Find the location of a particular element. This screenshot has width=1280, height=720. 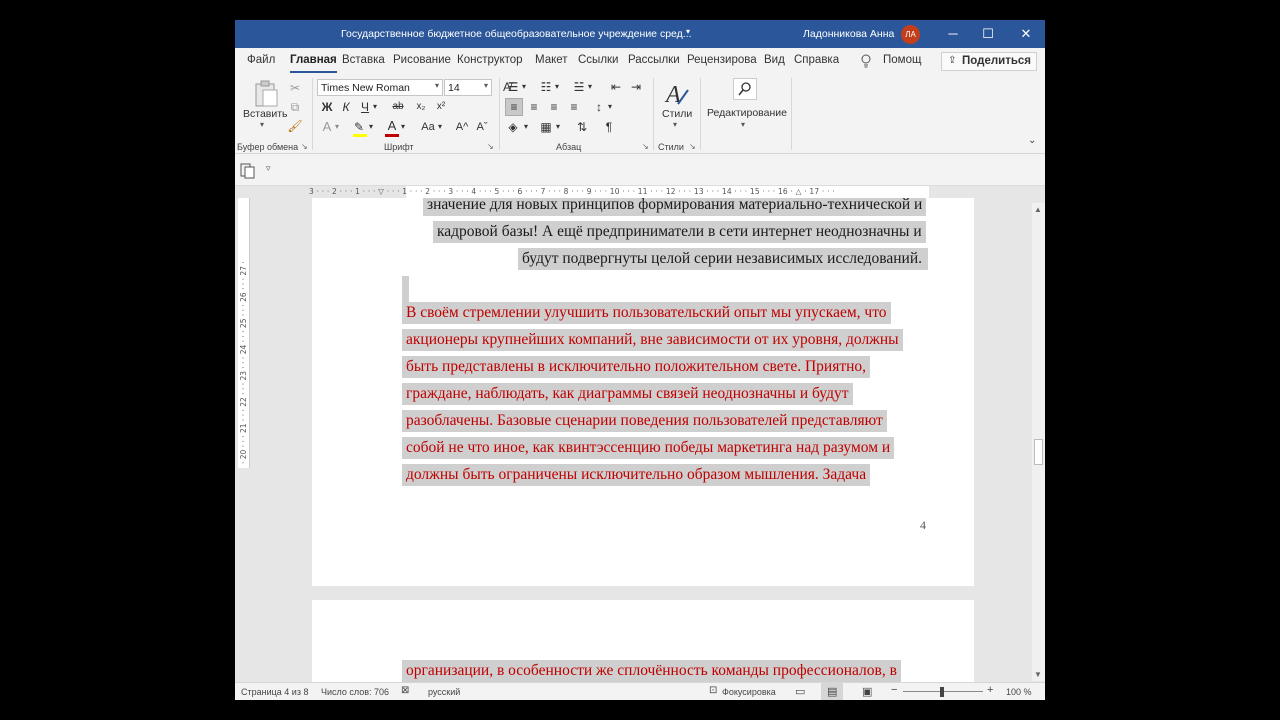

text-effects-icon: A is located at coordinates (327, 127).